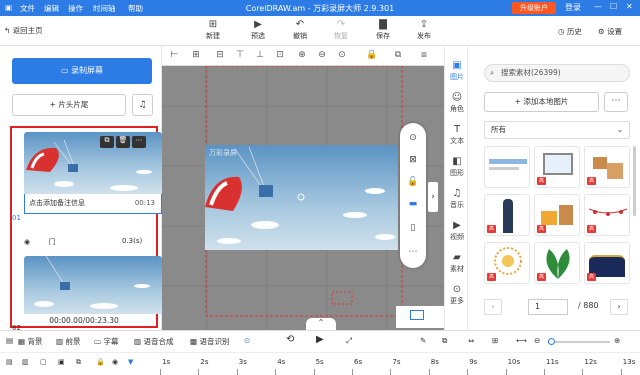 The image size is (640, 375). Describe the element at coordinates (83, 242) in the screenshot. I see `transition-row: ◉ 门 0.3(s)` at that location.